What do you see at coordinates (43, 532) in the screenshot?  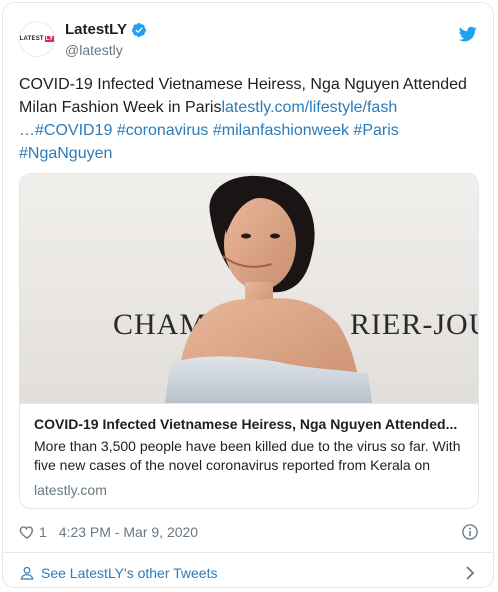 I see `like-count: 1` at bounding box center [43, 532].